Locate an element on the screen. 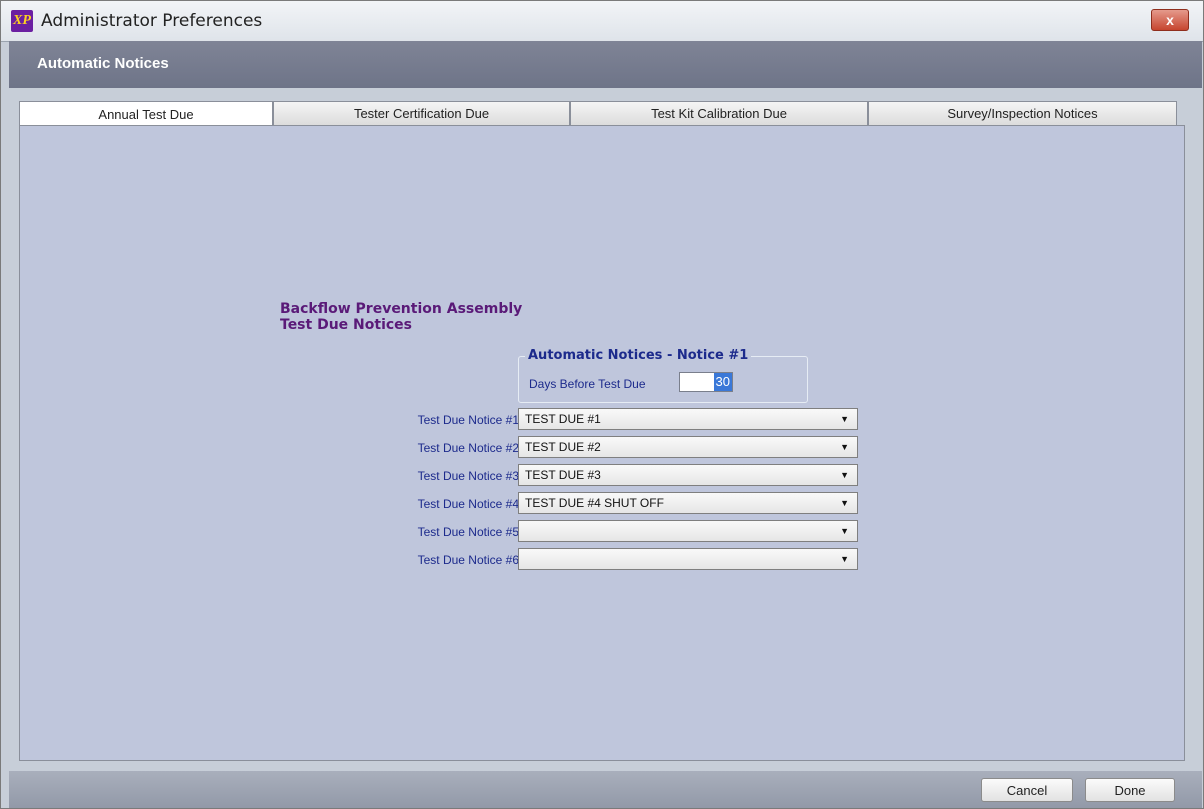 This screenshot has width=1204, height=809. notice-select-2: TEST DUE #2 ▼ is located at coordinates (688, 447).